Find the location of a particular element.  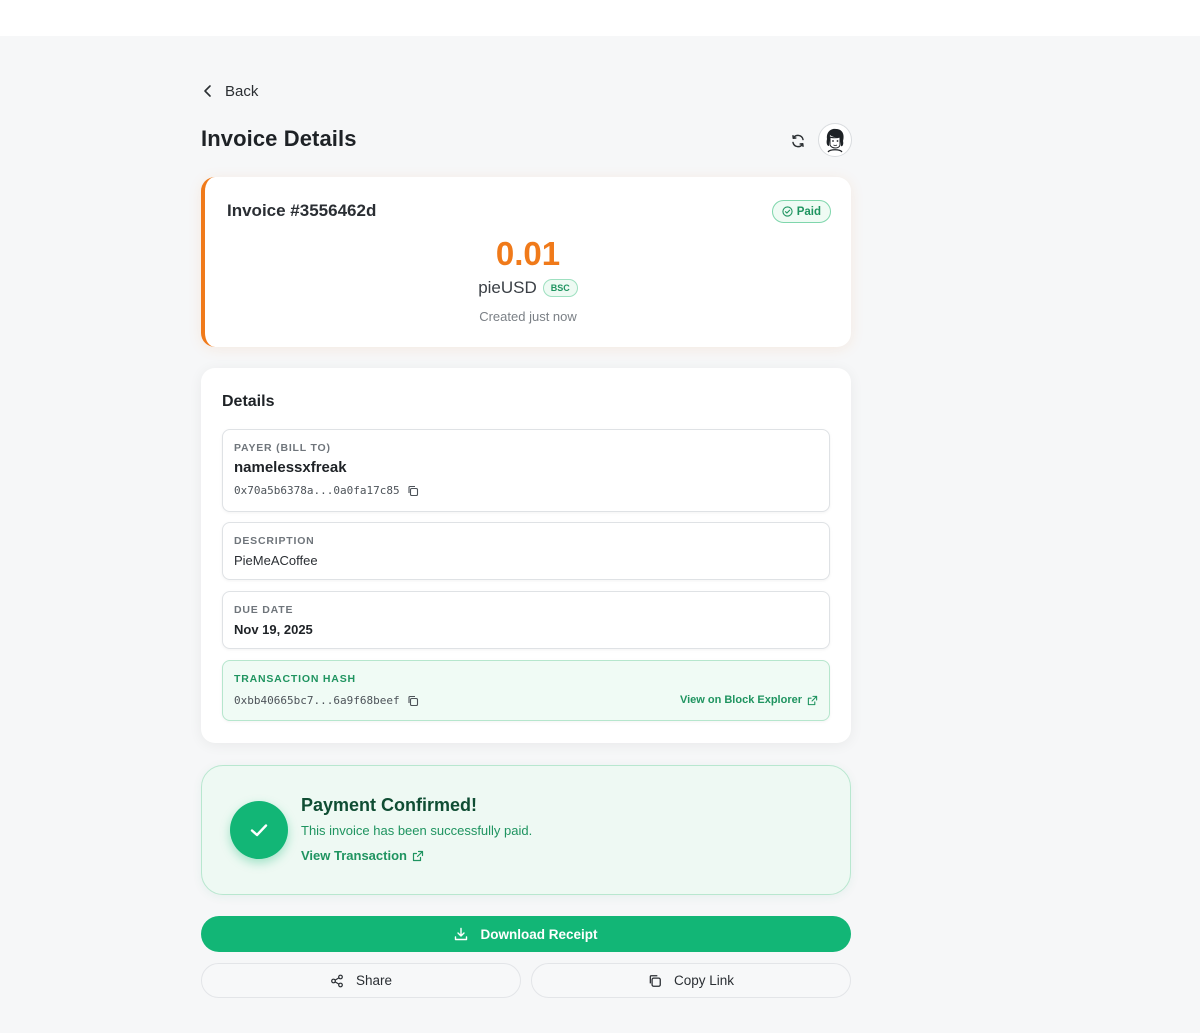

chevron-left-icon is located at coordinates (207, 91).